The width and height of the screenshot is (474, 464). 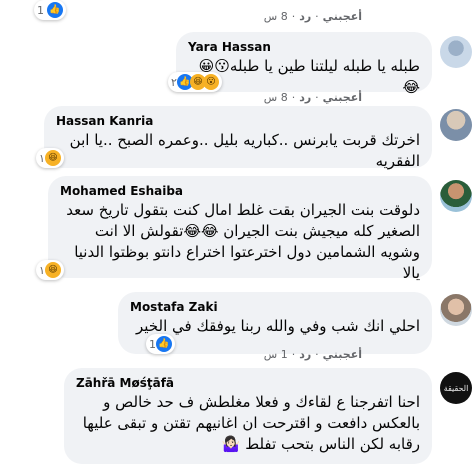 I want to click on comment-meta: أعجبني·رد·8 س, so click(x=312, y=97).